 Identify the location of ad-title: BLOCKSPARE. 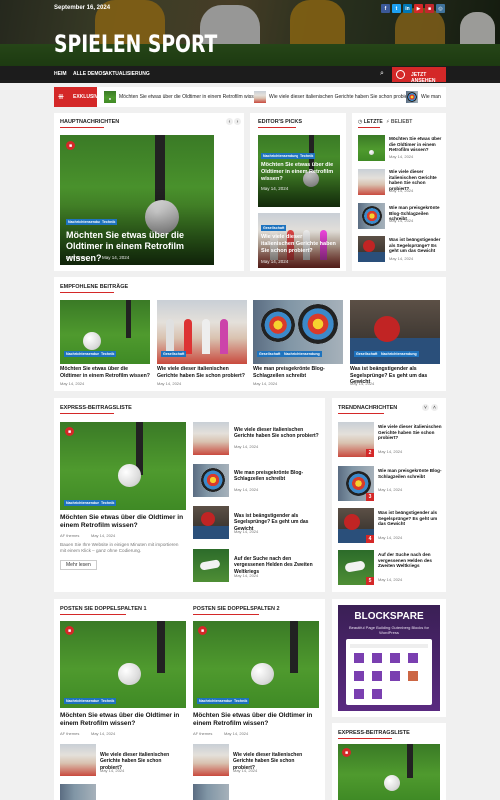
(389, 616).